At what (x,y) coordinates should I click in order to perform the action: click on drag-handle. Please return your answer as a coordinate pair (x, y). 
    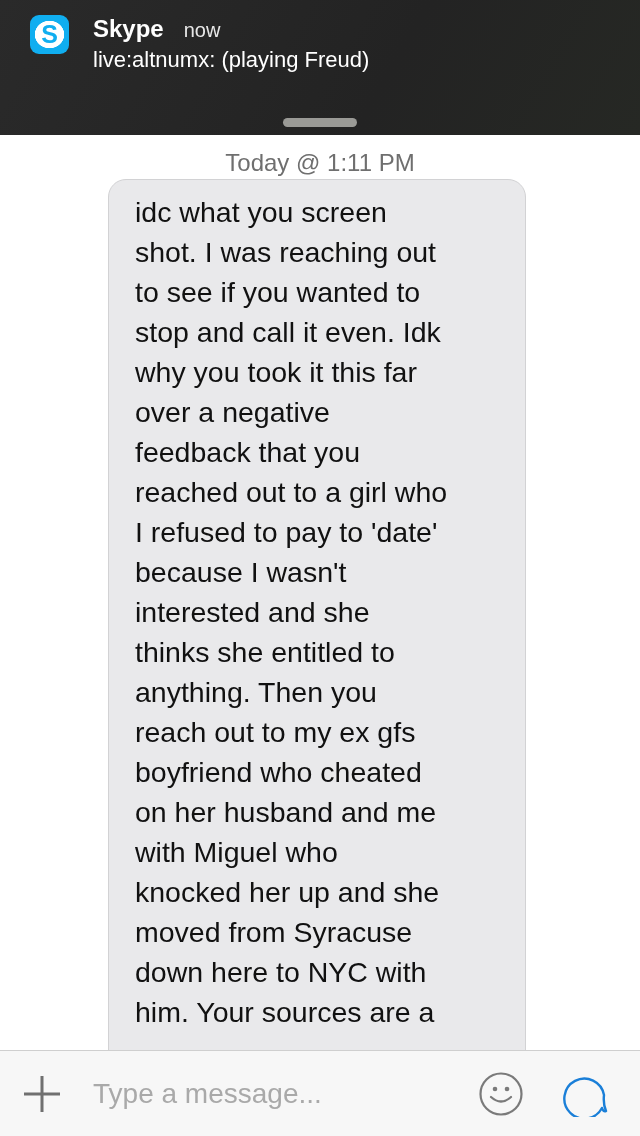
    Looking at the image, I should click on (320, 122).